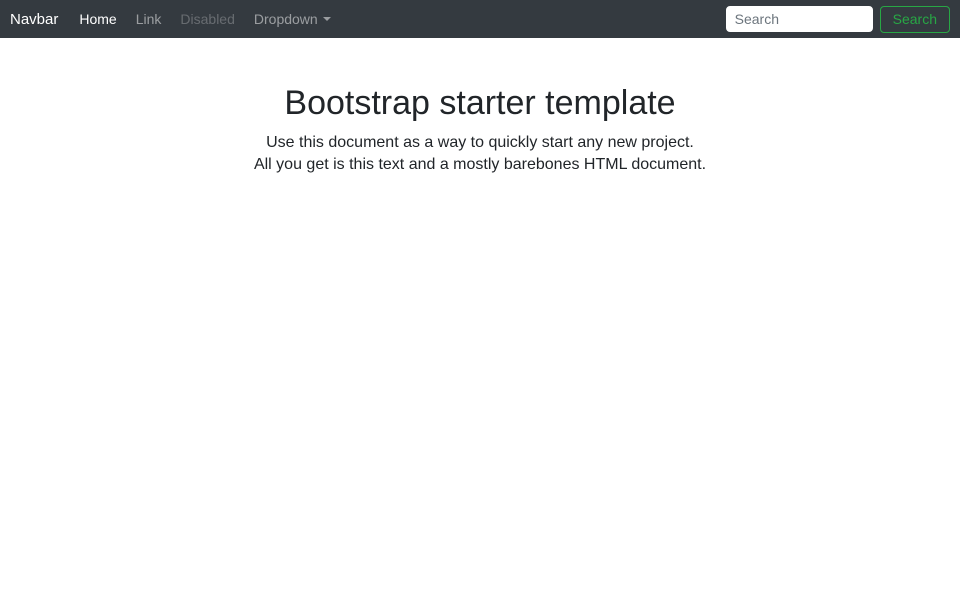  What do you see at coordinates (285, 19) in the screenshot?
I see `nav-item-dropdown-label: Dropdown` at bounding box center [285, 19].